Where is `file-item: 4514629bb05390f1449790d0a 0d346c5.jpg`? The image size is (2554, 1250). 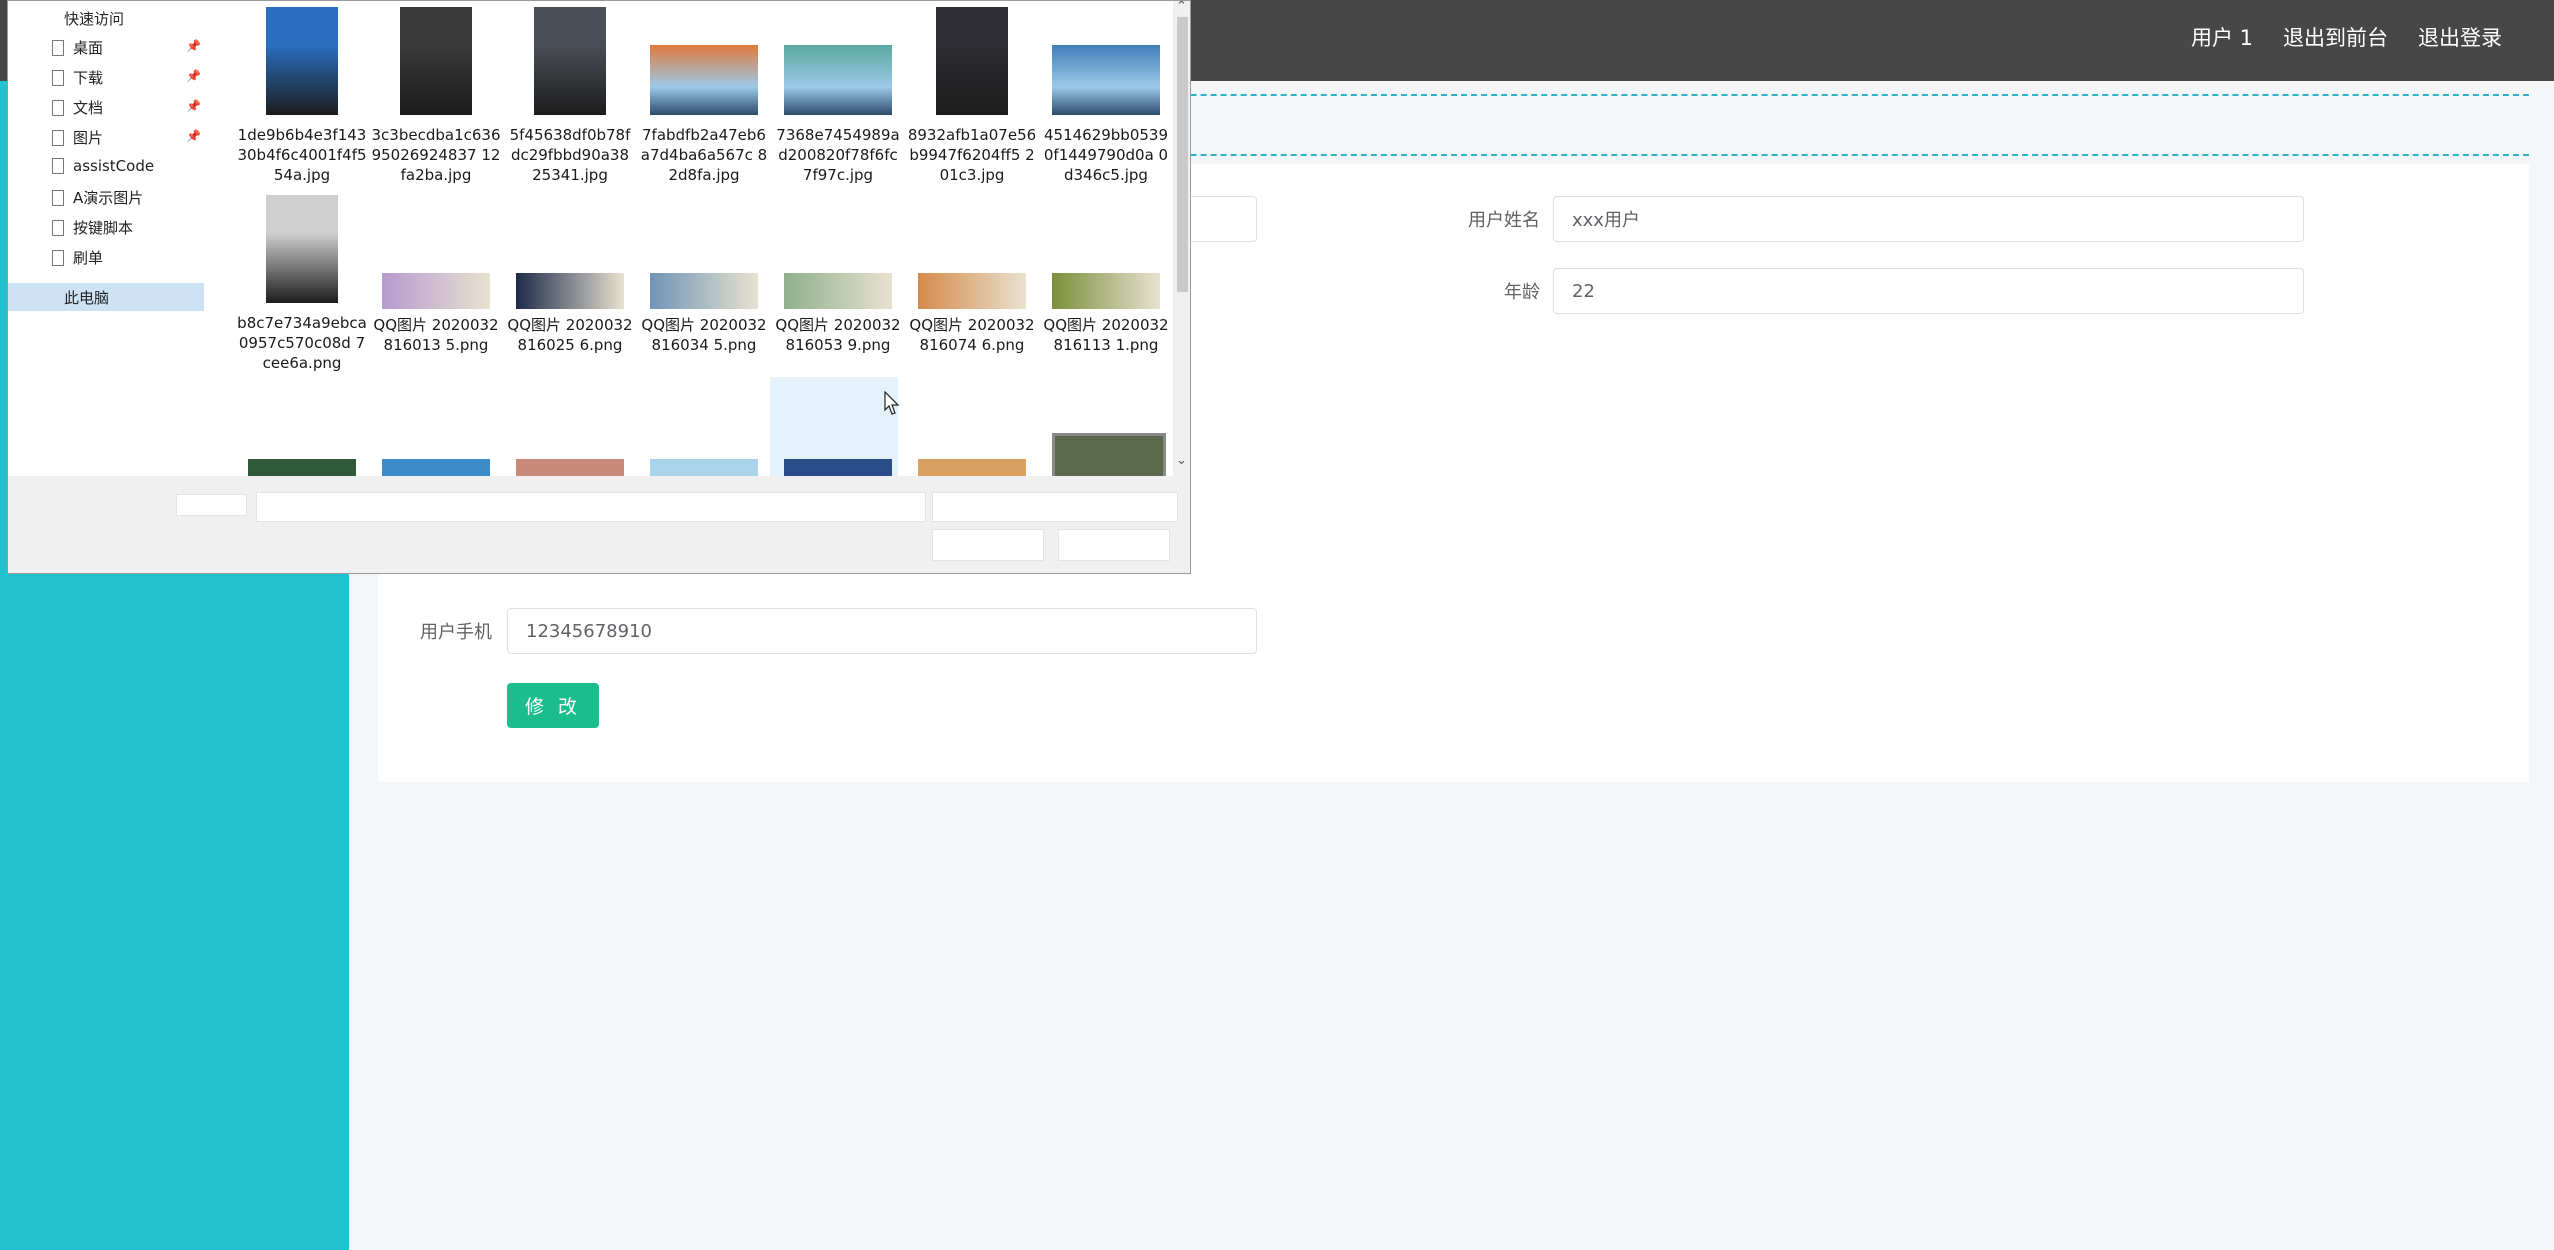
file-item: 4514629bb05390f1449790d0a 0d346c5.jpg is located at coordinates (1106, 97).